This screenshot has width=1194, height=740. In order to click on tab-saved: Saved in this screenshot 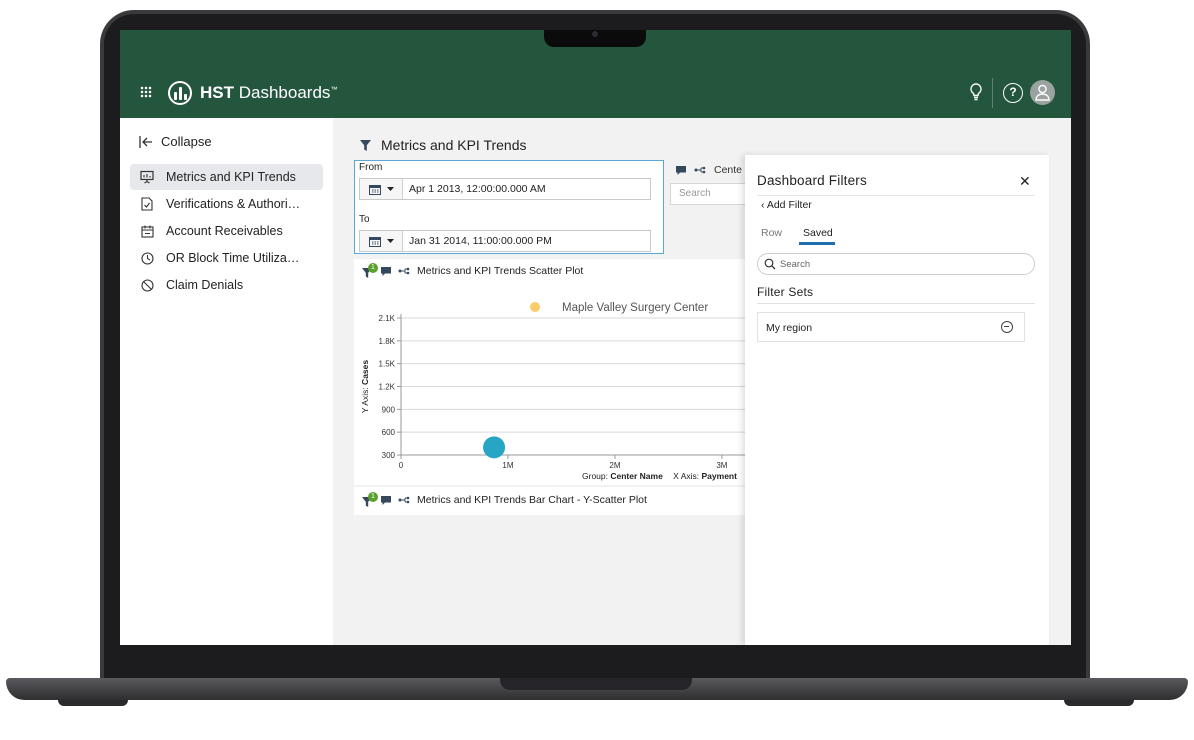, I will do `click(818, 233)`.